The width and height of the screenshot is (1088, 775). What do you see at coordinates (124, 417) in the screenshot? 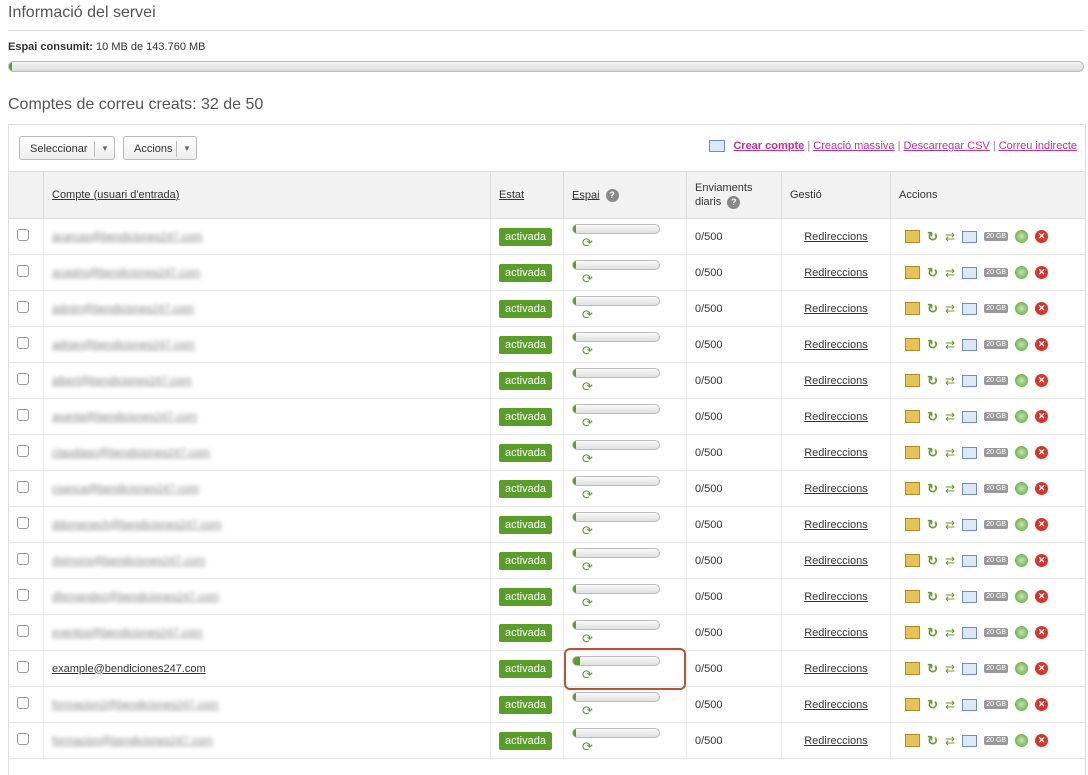
I see `account-email-link: asanta@bendiciones247.com` at bounding box center [124, 417].